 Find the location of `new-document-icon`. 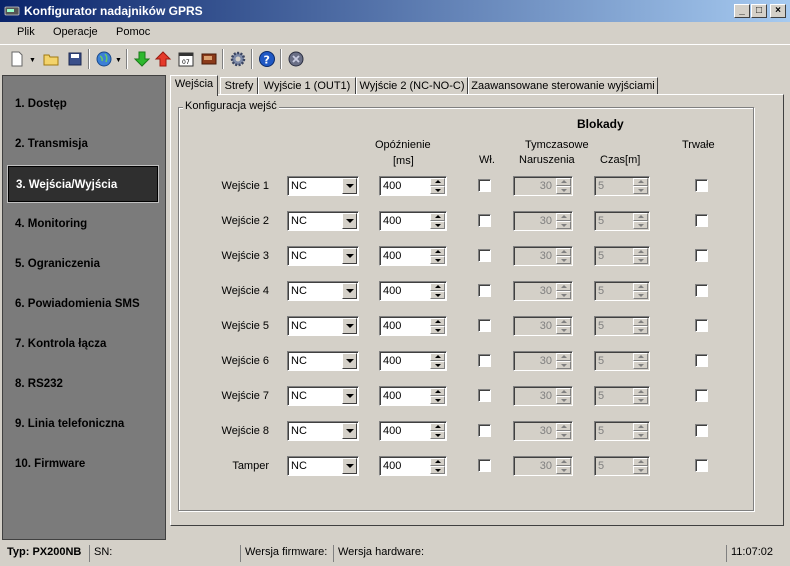

new-document-icon is located at coordinates (17, 59).